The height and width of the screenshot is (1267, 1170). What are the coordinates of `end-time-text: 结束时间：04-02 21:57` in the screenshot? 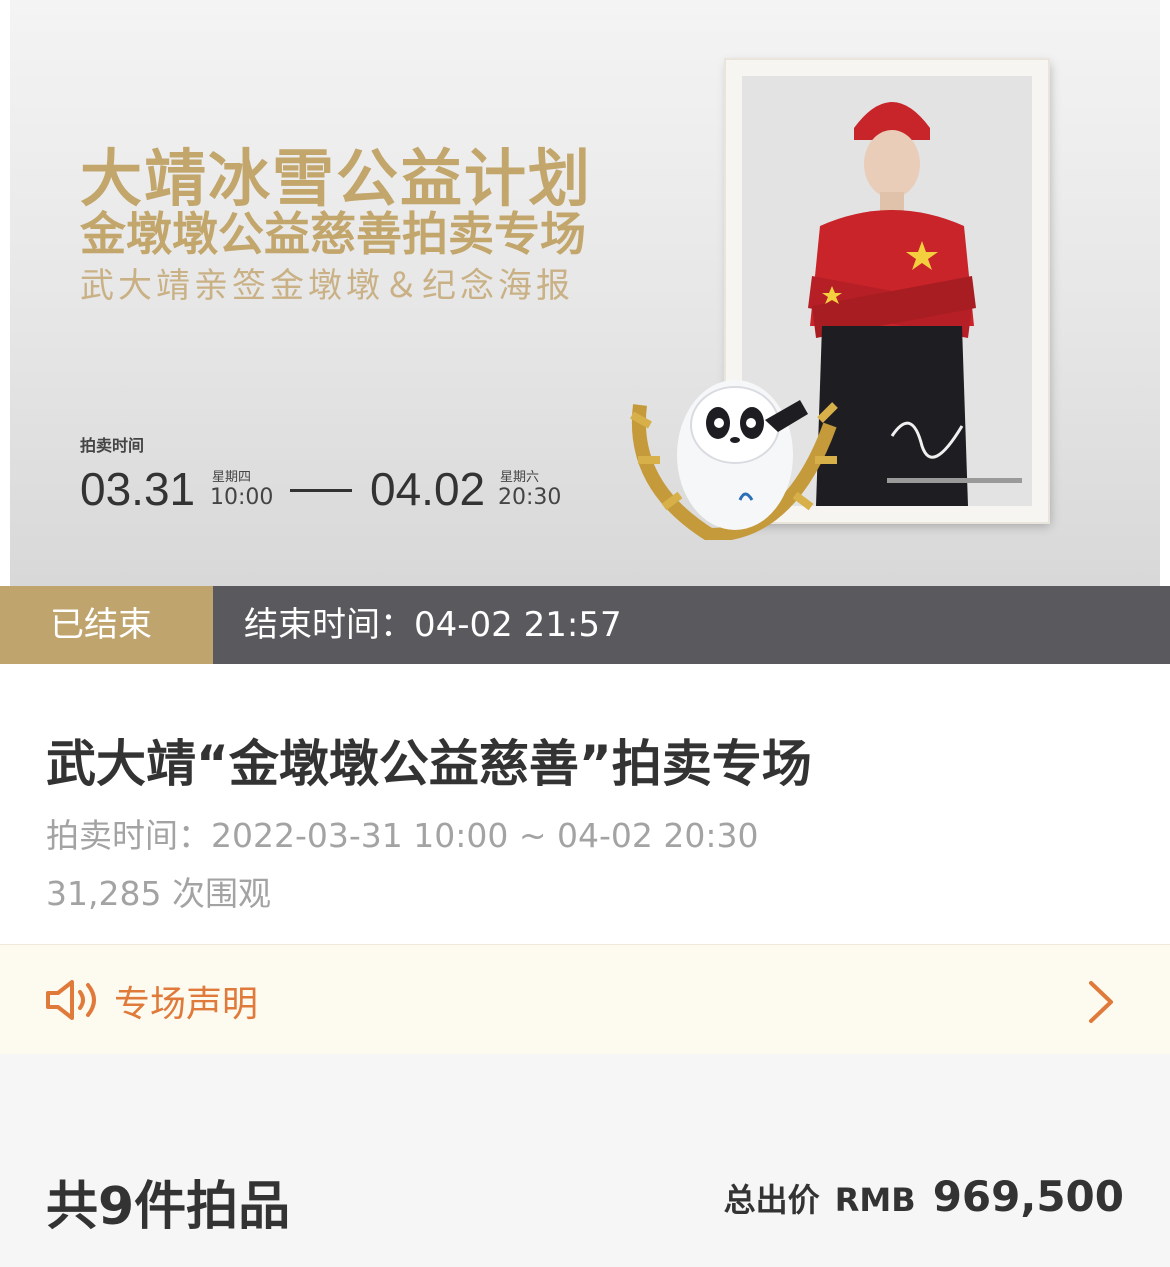 It's located at (433, 625).